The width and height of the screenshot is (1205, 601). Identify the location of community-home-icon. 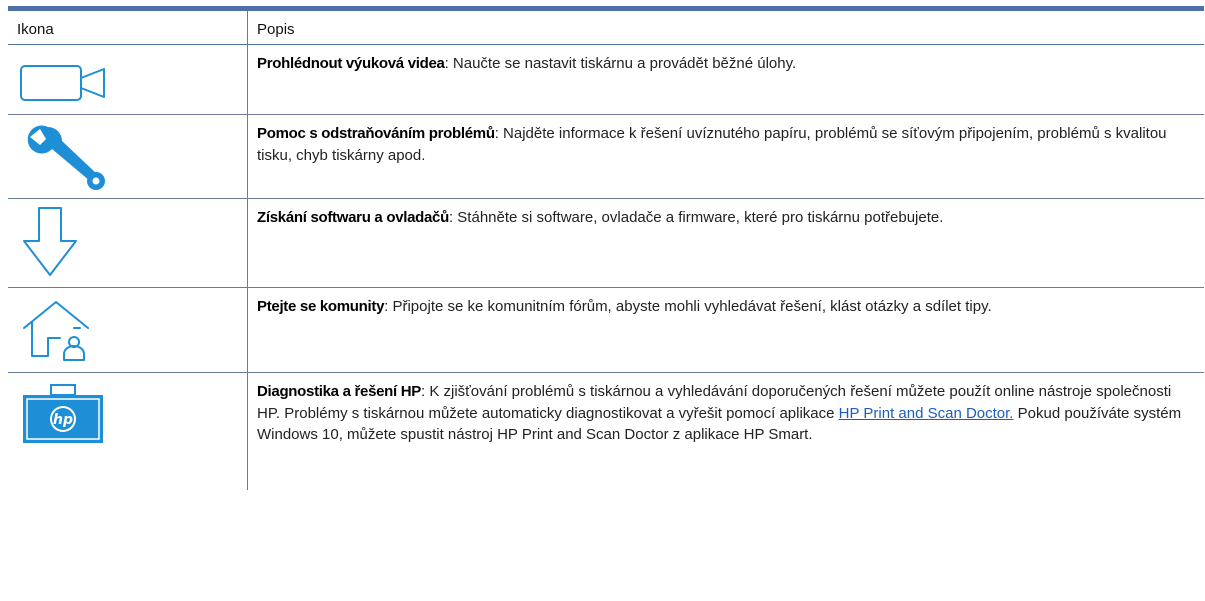
(56, 331).